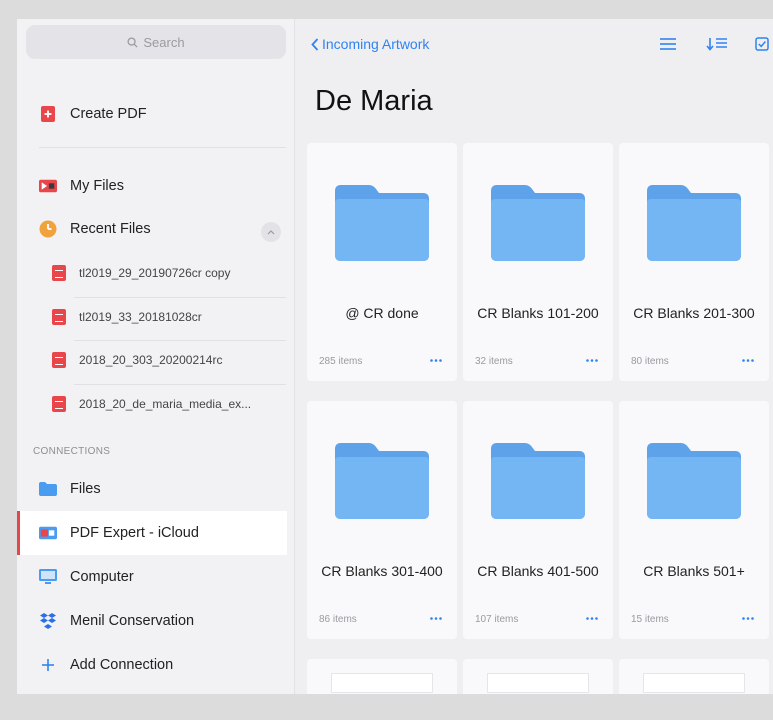  Describe the element at coordinates (694, 262) in the screenshot. I see `folder-card: CR Blanks 201-300 80 items` at that location.